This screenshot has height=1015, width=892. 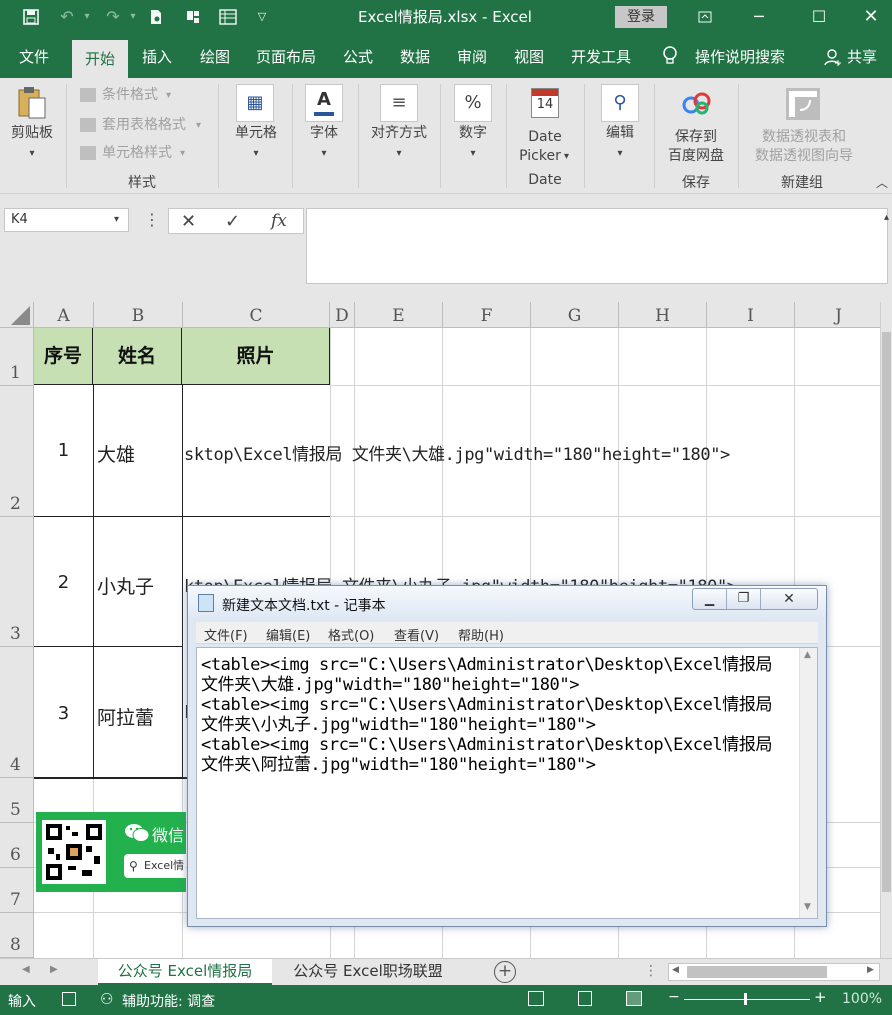 What do you see at coordinates (17, 890) in the screenshot?
I see `row-header-7: 7` at bounding box center [17, 890].